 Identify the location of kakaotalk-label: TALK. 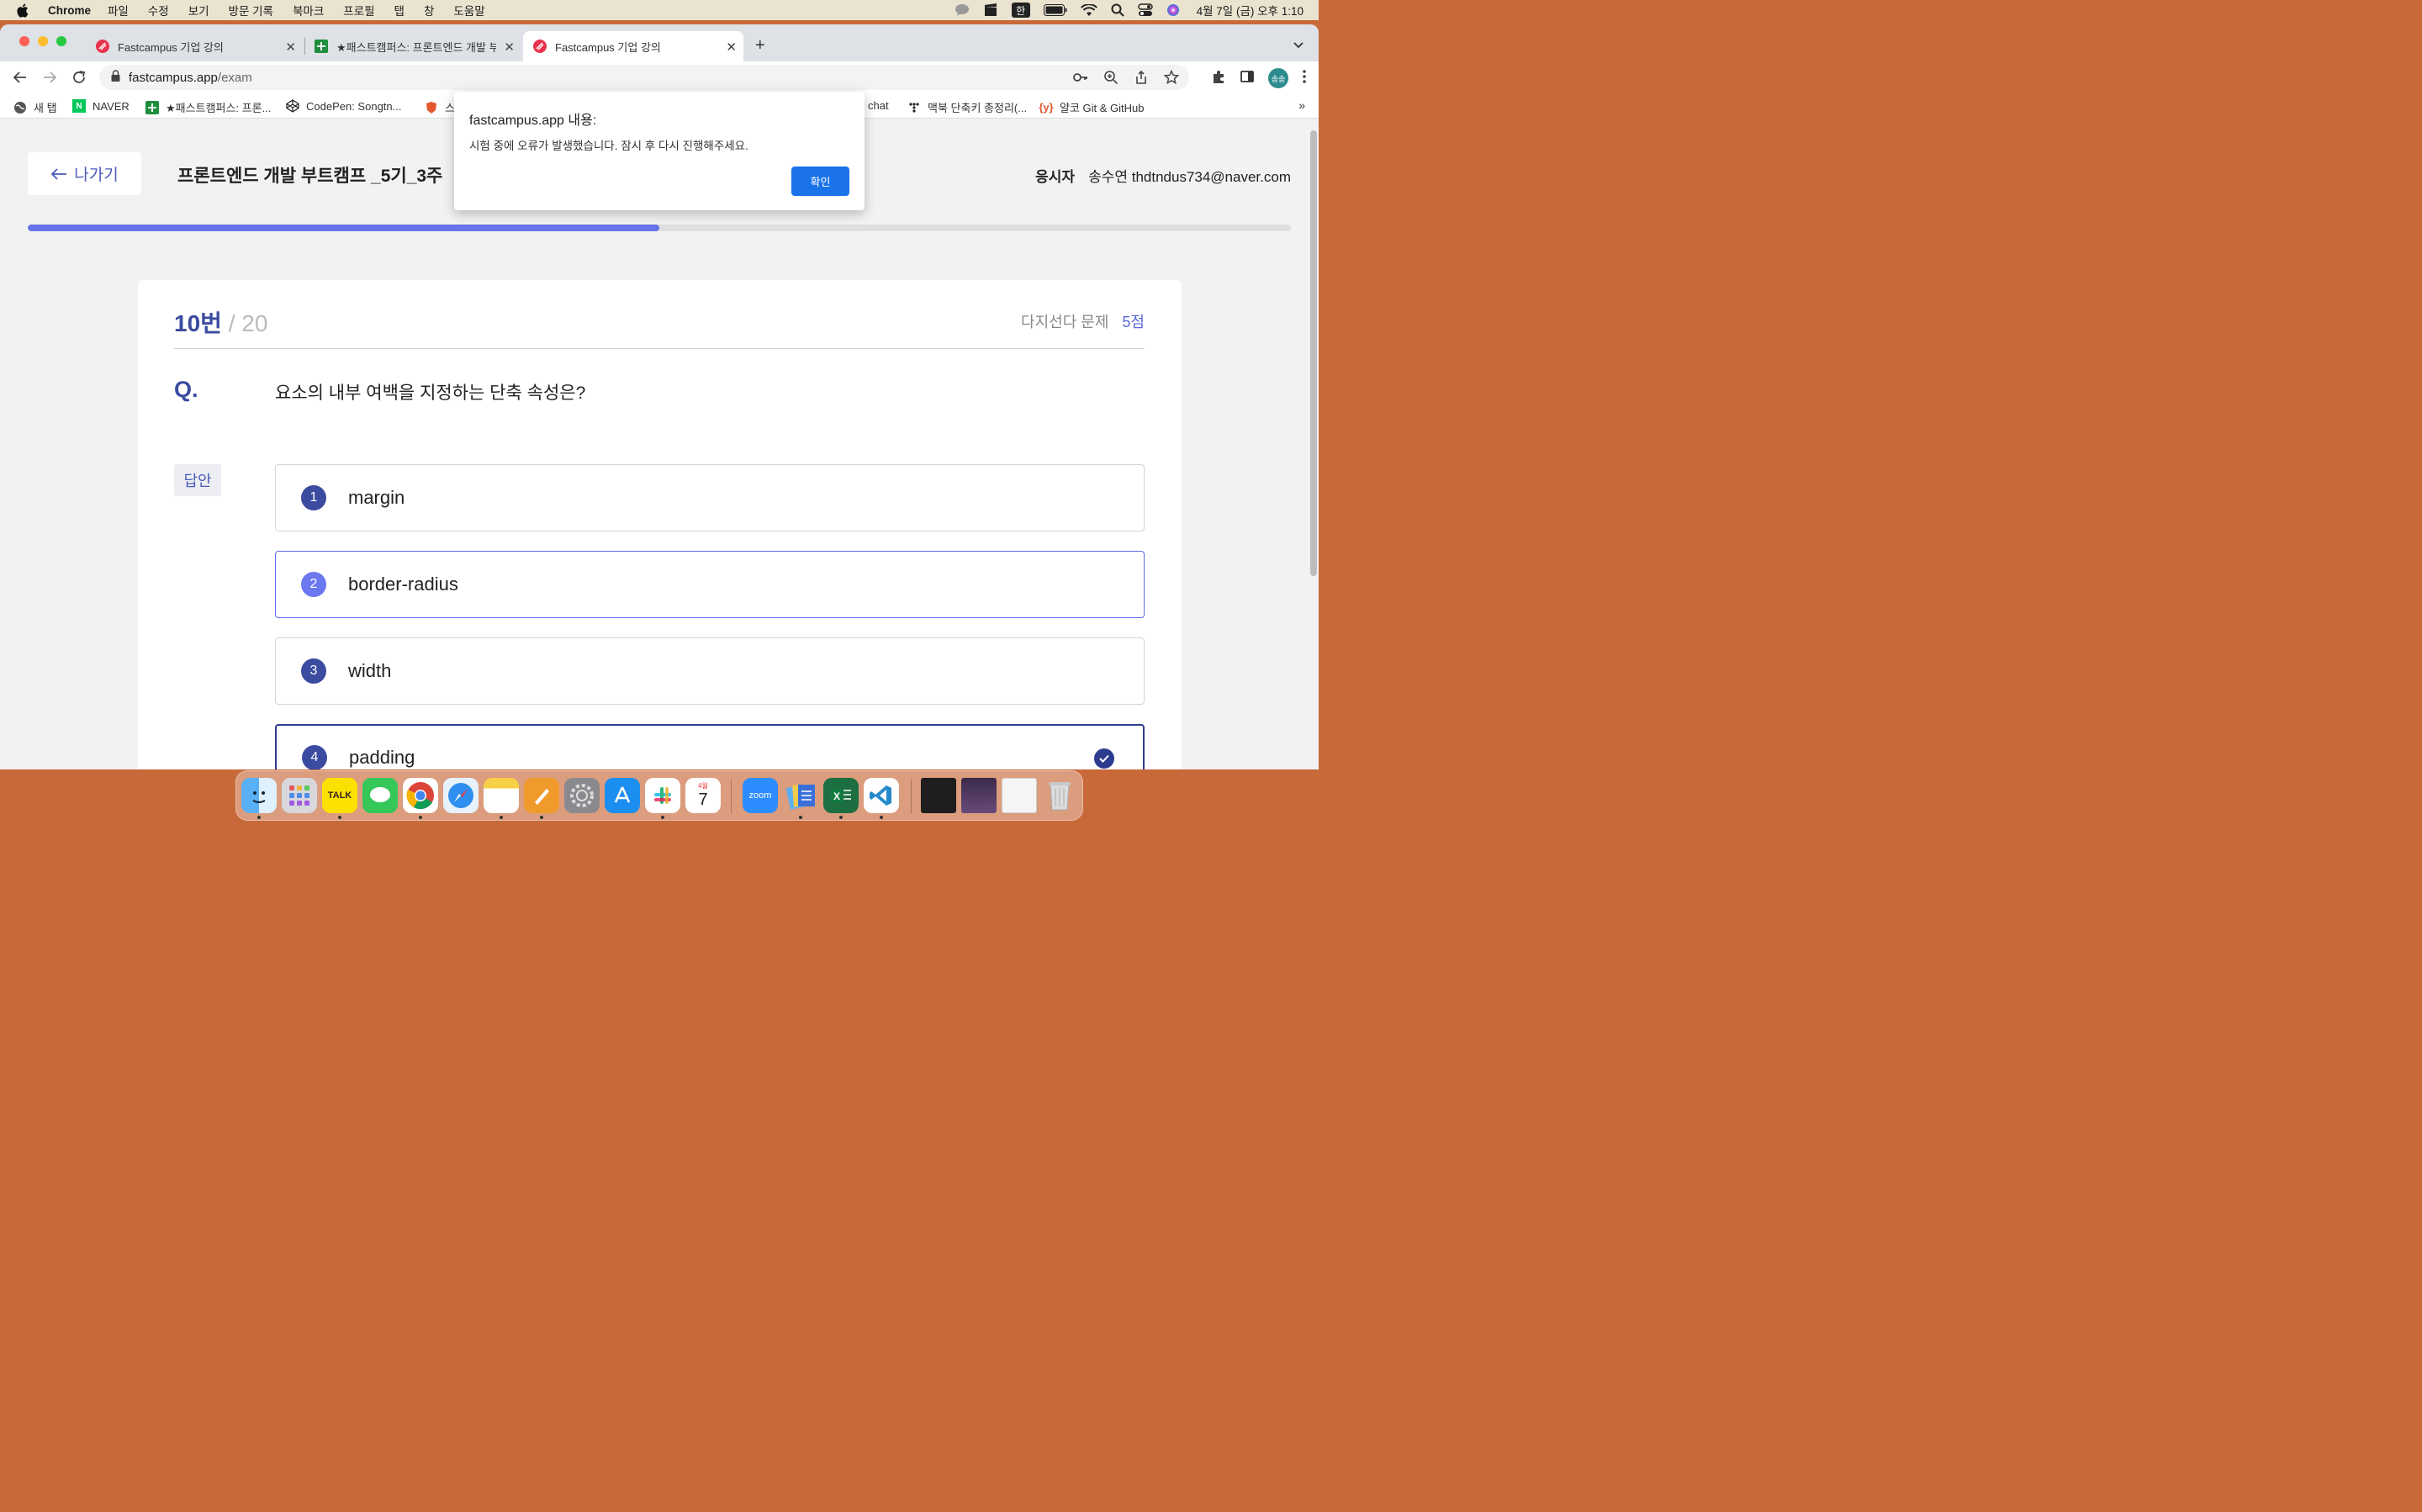
(339, 795).